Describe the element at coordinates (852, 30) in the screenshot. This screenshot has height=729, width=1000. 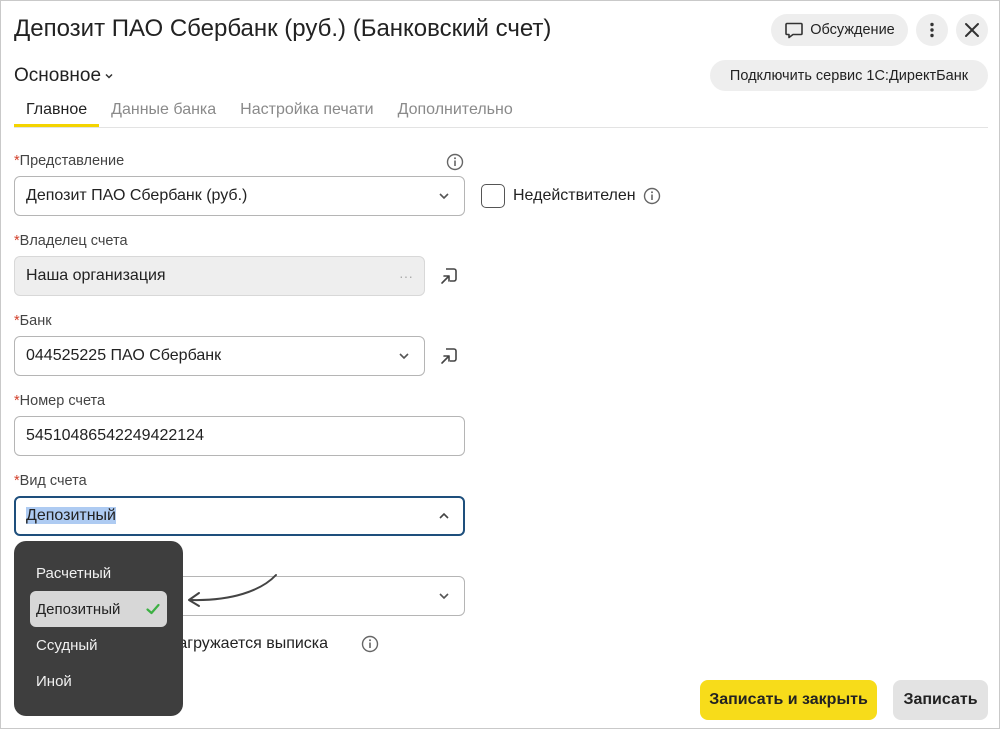
I see `discussion-label: Обсуждение` at that location.